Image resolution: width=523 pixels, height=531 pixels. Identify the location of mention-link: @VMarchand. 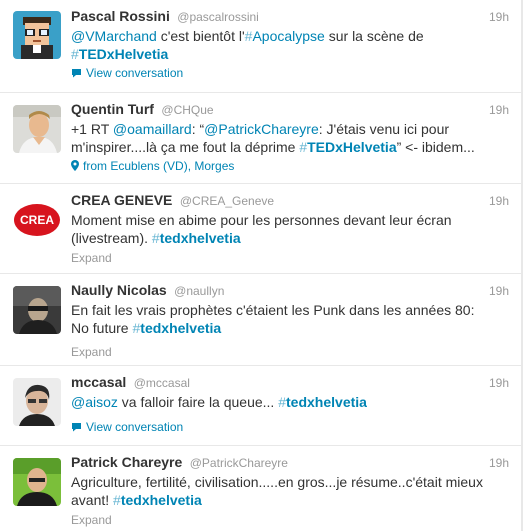
(114, 36).